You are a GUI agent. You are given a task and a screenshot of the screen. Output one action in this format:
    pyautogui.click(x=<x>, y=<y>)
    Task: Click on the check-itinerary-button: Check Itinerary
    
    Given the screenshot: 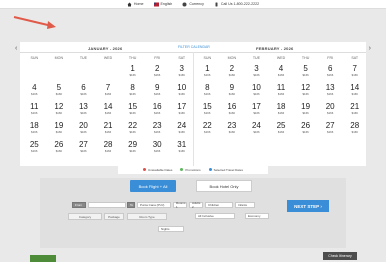 What is the action you would take?
    pyautogui.click(x=340, y=256)
    